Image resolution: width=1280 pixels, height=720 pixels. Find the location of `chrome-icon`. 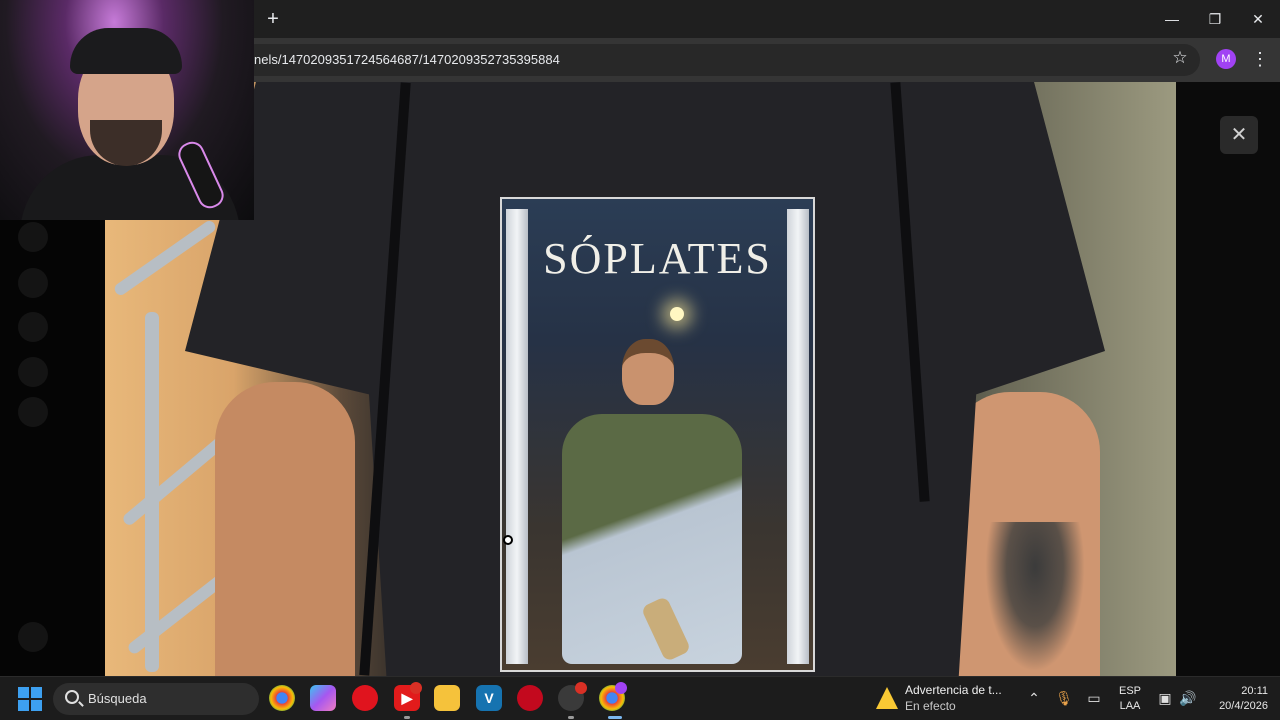

chrome-icon is located at coordinates (282, 698).